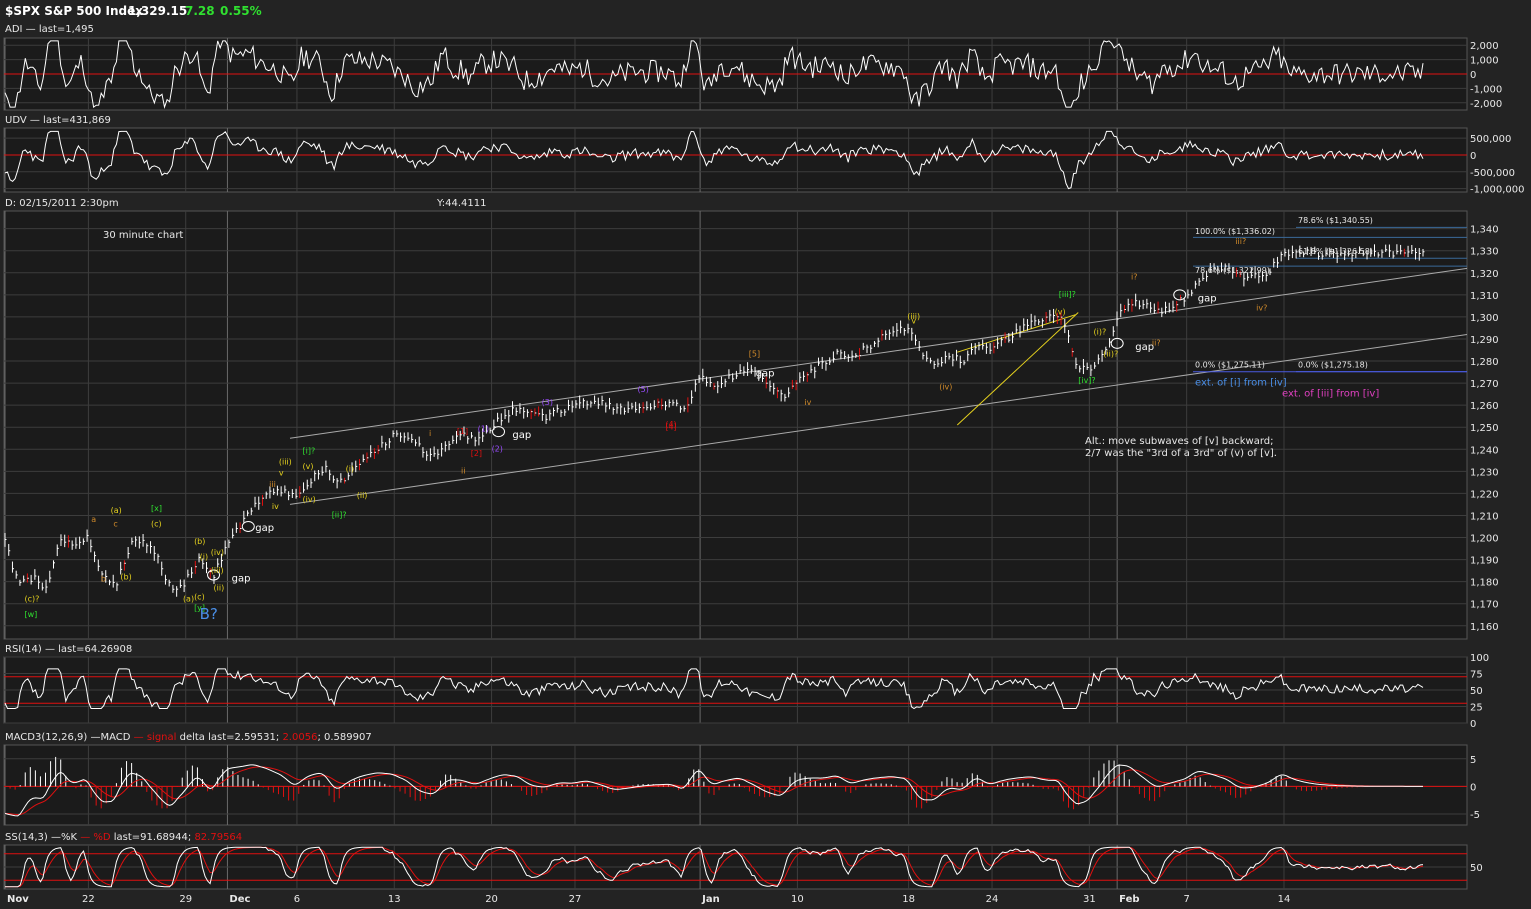  Describe the element at coordinates (1186, 899) in the screenshot. I see `x-tick-label: 7` at that location.